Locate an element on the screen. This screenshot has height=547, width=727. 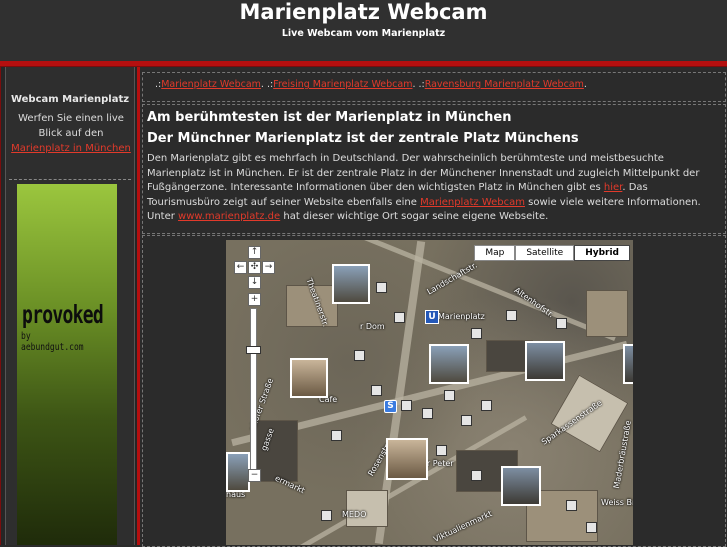
nav-link-marienplatz: Marienplatz Webcam is located at coordinates (211, 84).